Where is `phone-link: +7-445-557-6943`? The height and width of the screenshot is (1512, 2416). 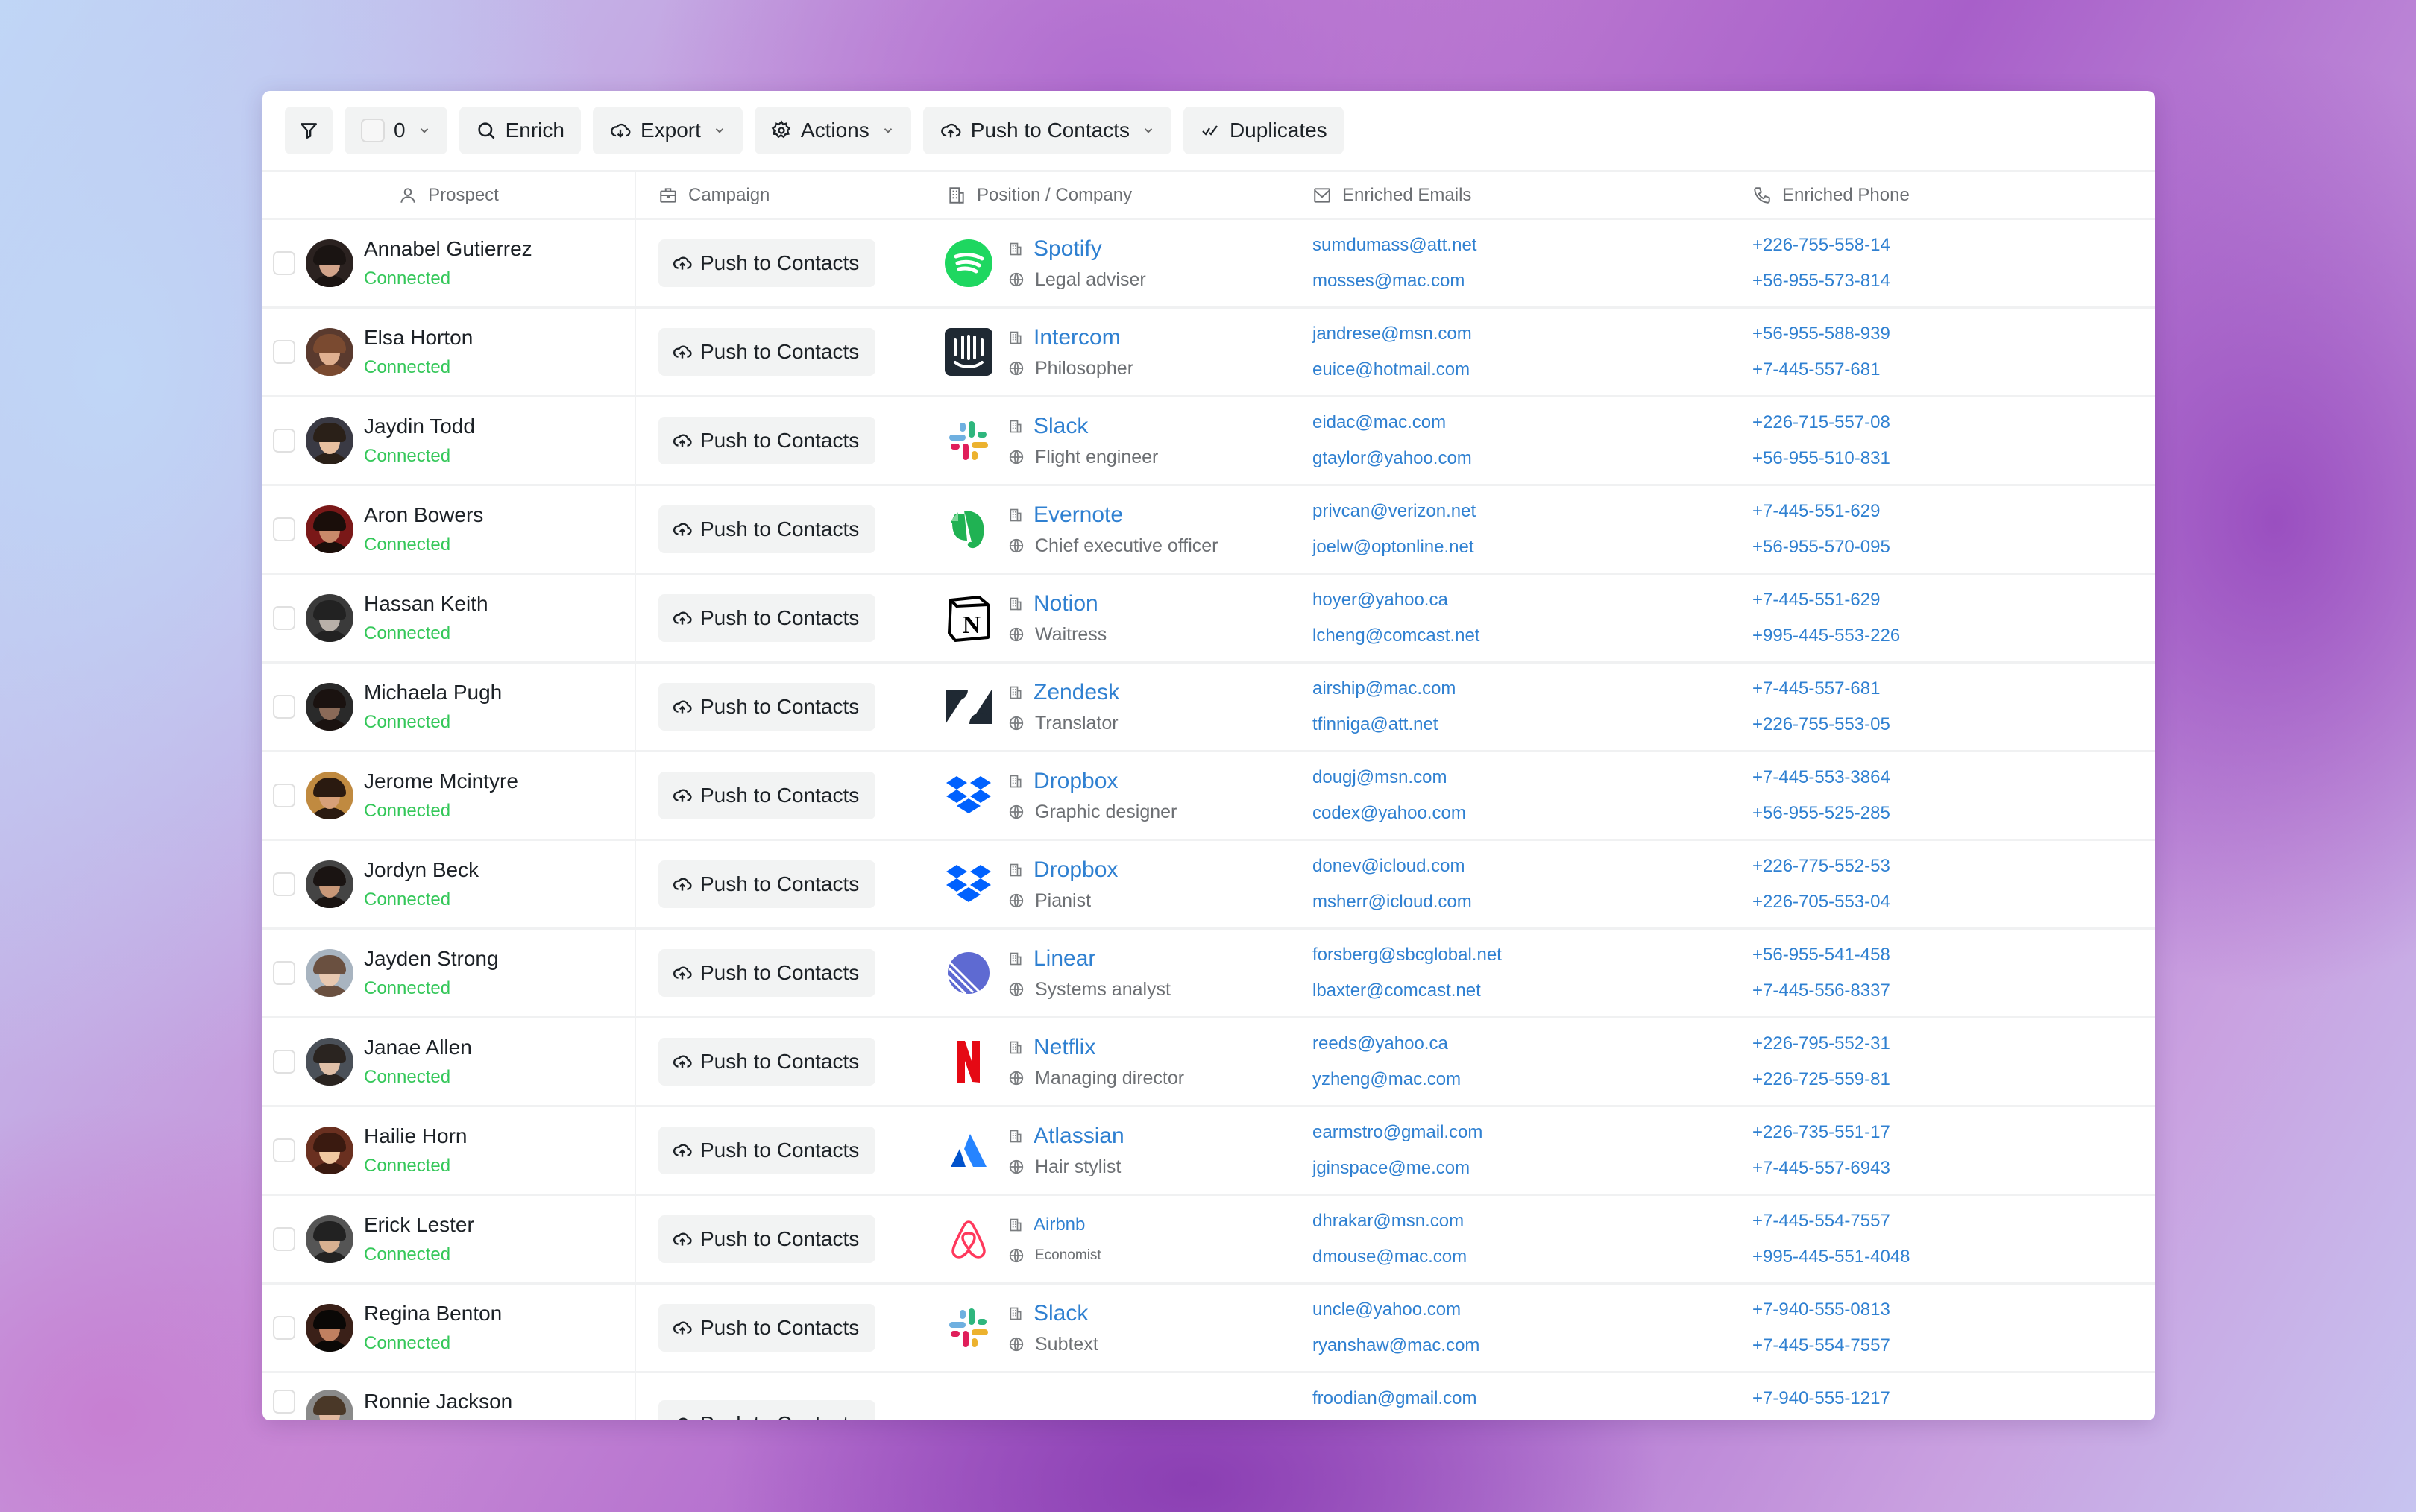
phone-link: +7-445-557-6943 is located at coordinates (1821, 1168).